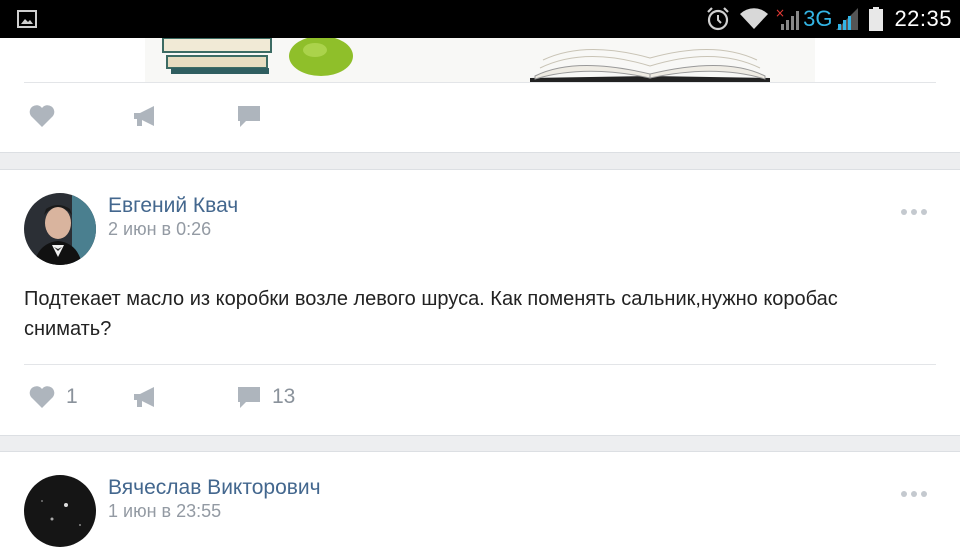 This screenshot has height=552, width=960. I want to click on like-button: 1, so click(53, 397).